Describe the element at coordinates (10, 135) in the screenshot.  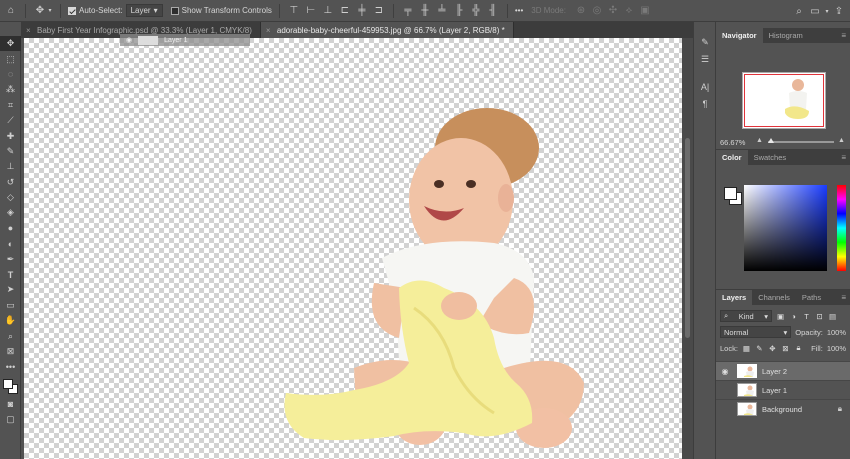
I see `healing-brush-tool: ✚` at that location.